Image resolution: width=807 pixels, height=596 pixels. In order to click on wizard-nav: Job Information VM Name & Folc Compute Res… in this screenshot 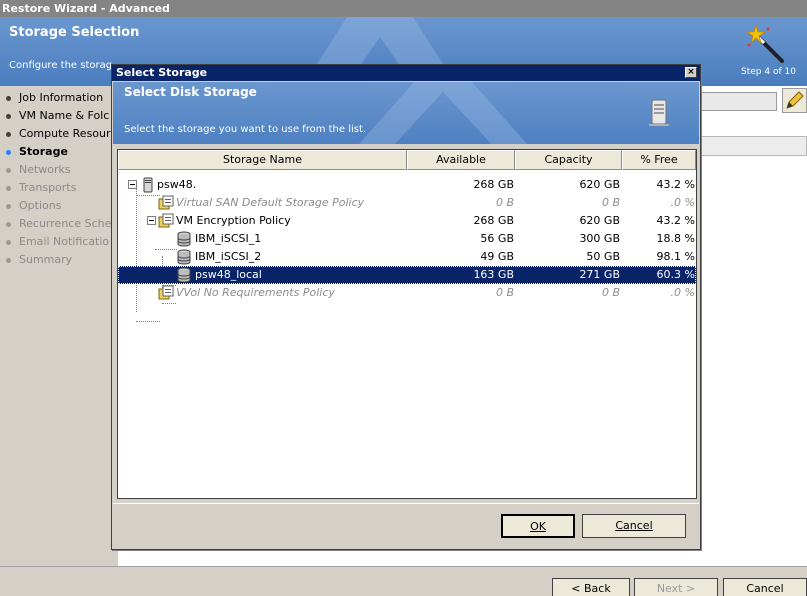, I will do `click(59, 326)`.